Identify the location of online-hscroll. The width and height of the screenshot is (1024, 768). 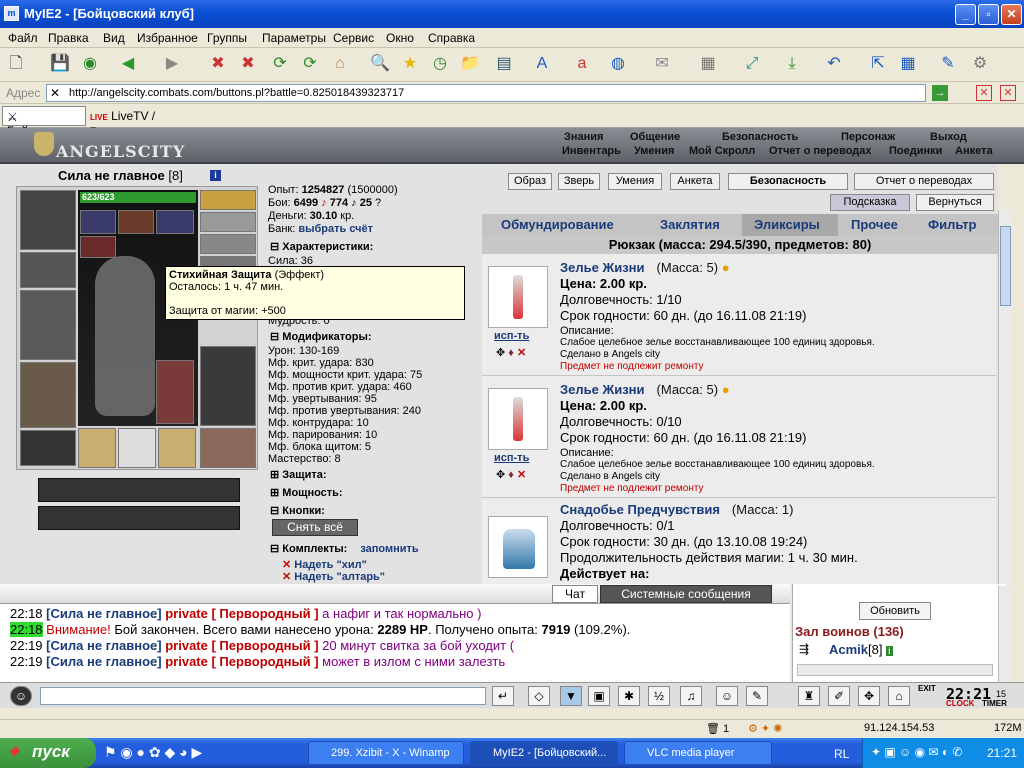
(895, 670).